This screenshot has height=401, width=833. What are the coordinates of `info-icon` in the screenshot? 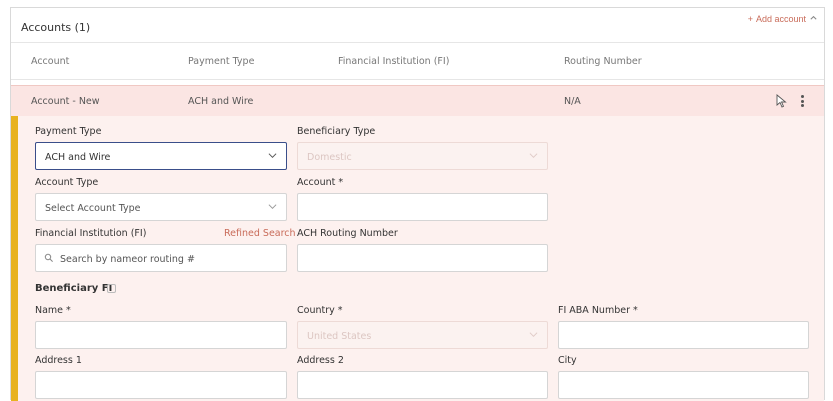 It's located at (111, 288).